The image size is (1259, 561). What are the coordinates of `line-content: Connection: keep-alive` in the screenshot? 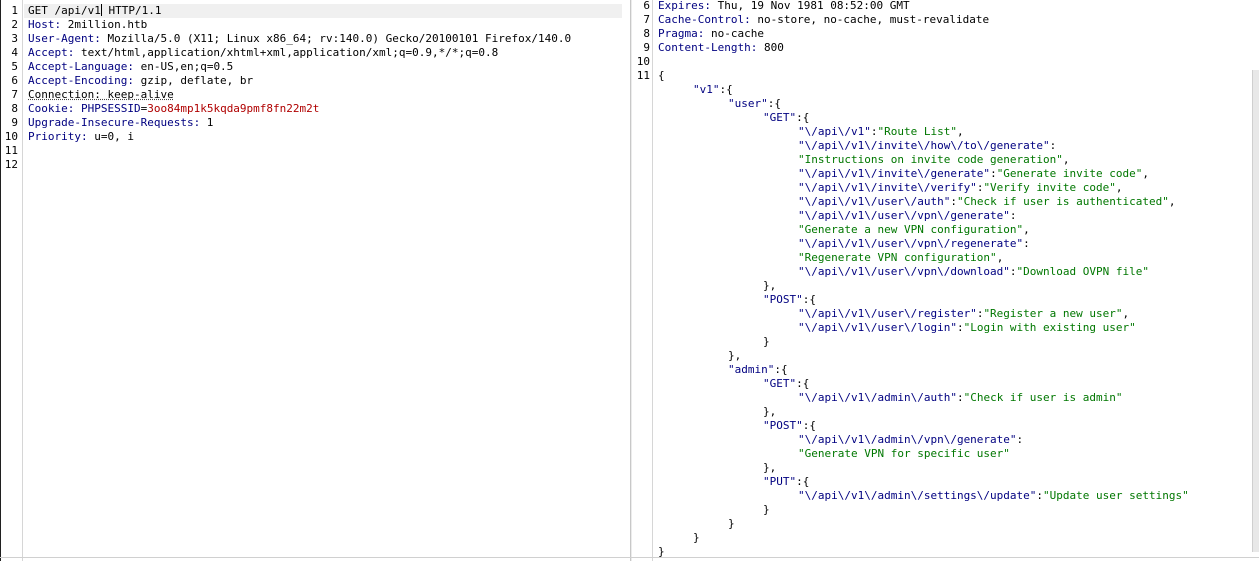 It's located at (101, 95).